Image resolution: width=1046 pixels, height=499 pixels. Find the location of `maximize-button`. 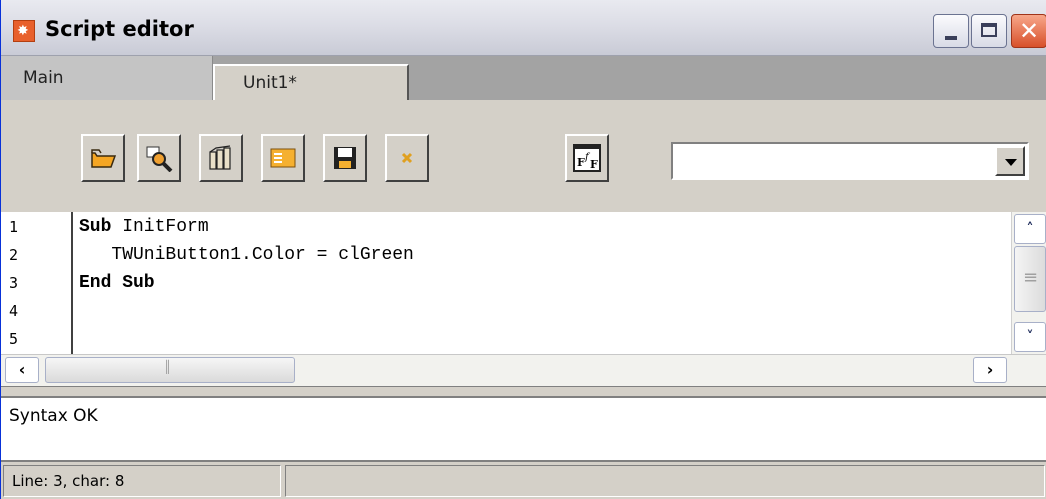

maximize-button is located at coordinates (989, 31).